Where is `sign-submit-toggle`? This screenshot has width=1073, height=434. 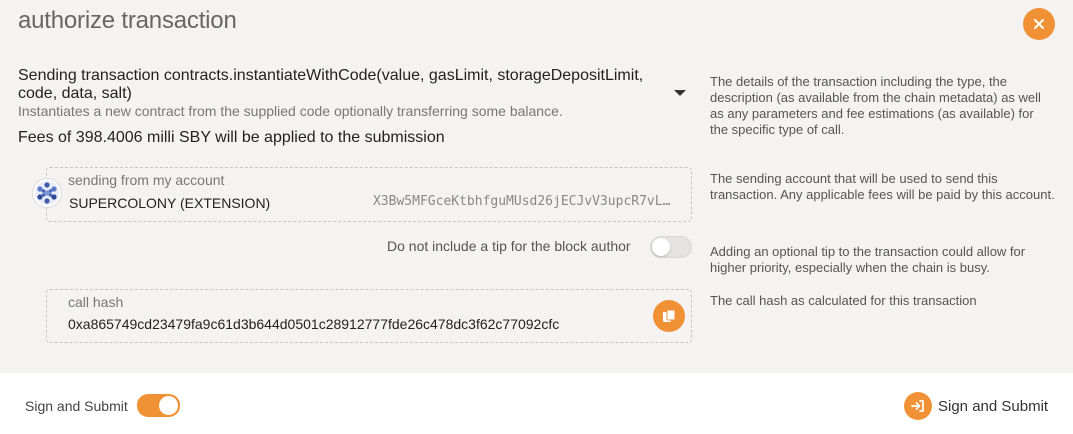 sign-submit-toggle is located at coordinates (158, 405).